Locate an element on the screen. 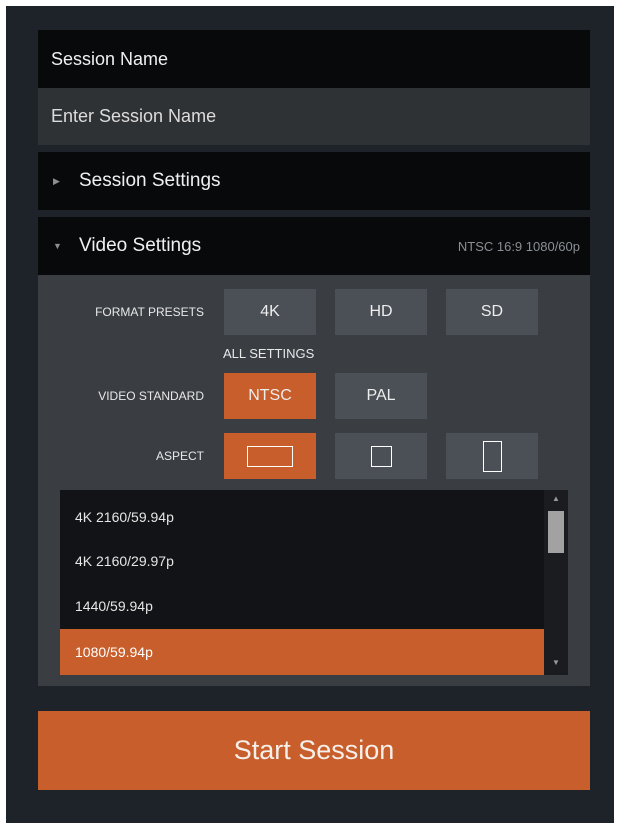 The height and width of the screenshot is (829, 622). widescreen-icon is located at coordinates (270, 456).